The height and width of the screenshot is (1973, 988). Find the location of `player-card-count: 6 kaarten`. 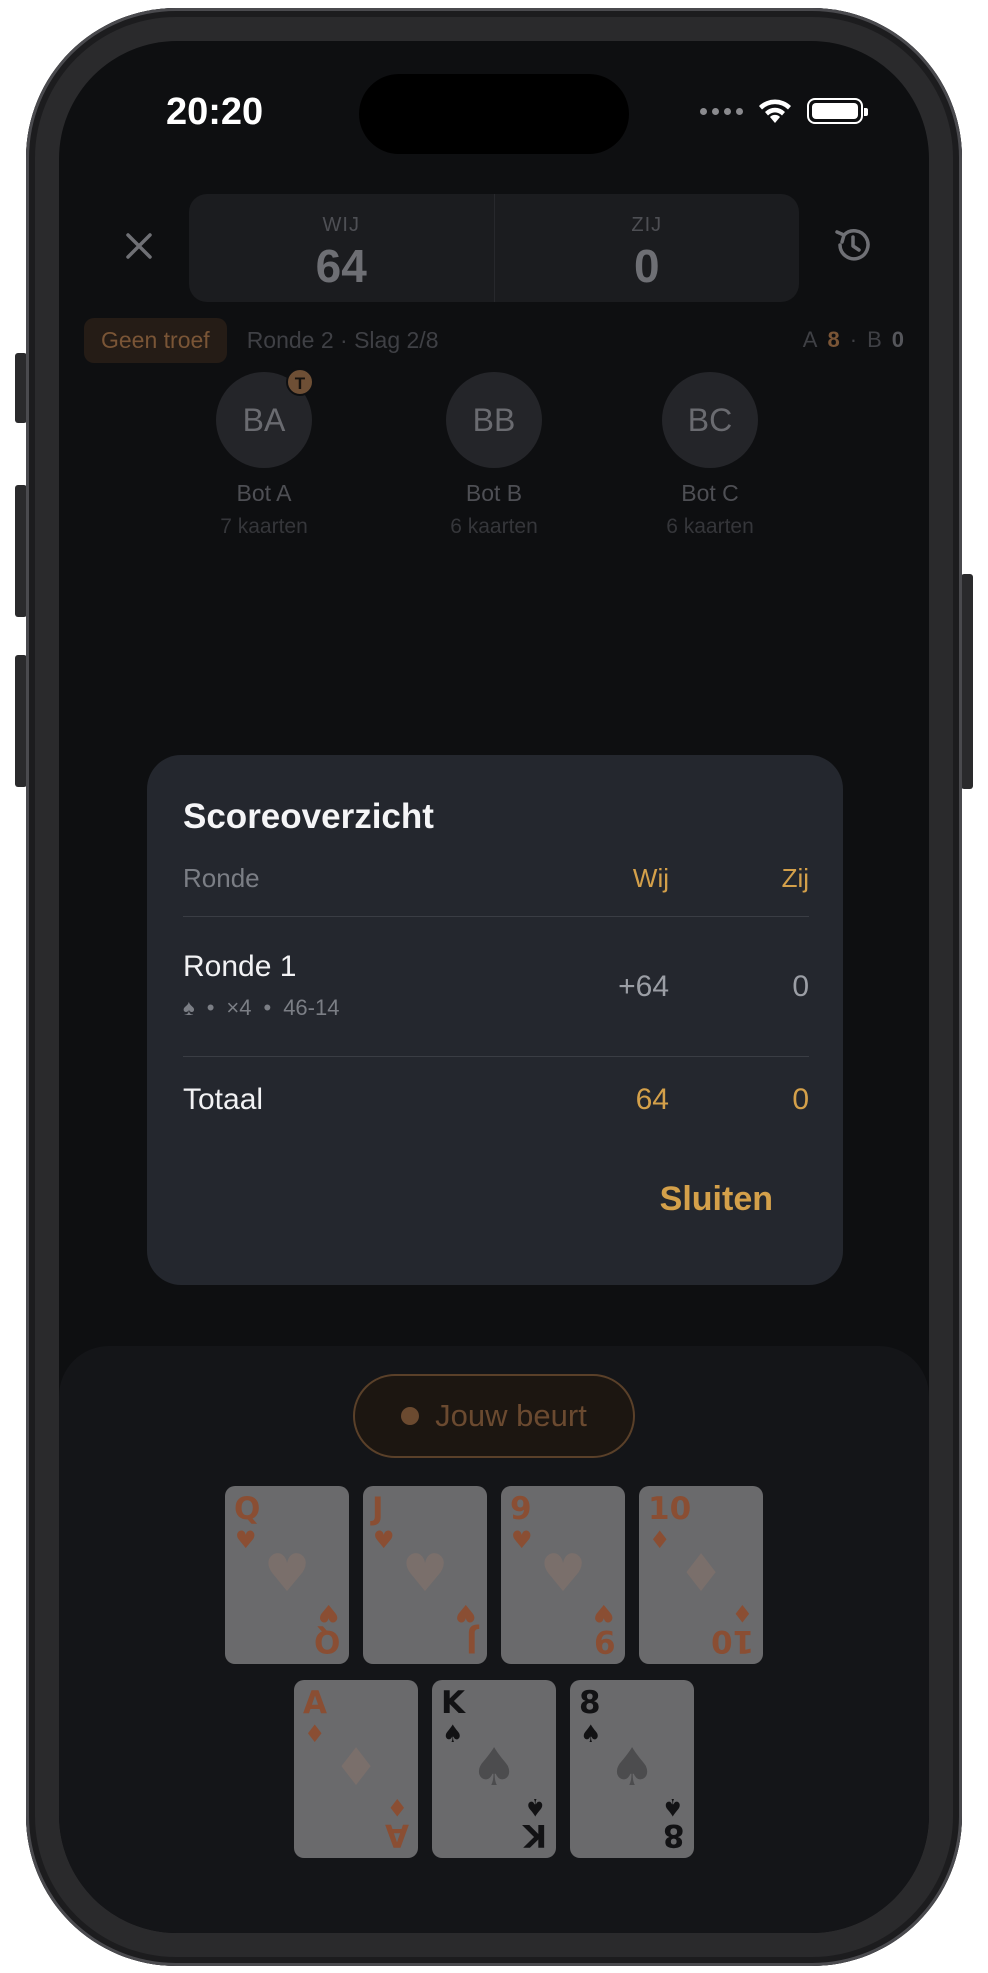

player-card-count: 6 kaarten is located at coordinates (710, 526).